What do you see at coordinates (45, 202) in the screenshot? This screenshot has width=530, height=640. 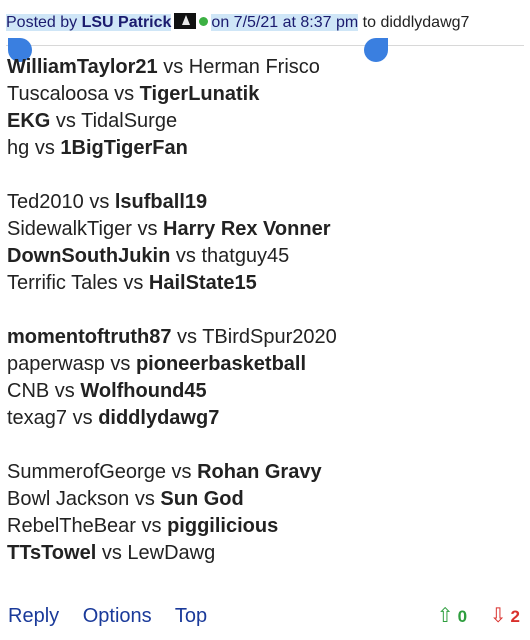 I see `matchup-left-player: Ted2010` at bounding box center [45, 202].